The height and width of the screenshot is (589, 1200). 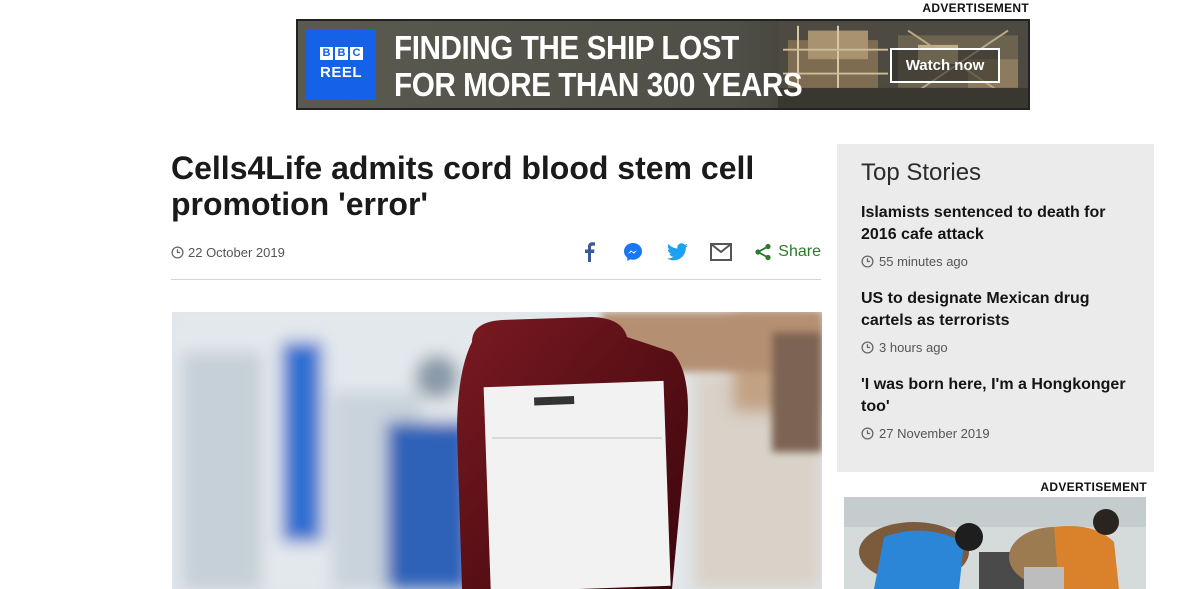 What do you see at coordinates (945, 65) in the screenshot?
I see `watch-now-button: Watch now` at bounding box center [945, 65].